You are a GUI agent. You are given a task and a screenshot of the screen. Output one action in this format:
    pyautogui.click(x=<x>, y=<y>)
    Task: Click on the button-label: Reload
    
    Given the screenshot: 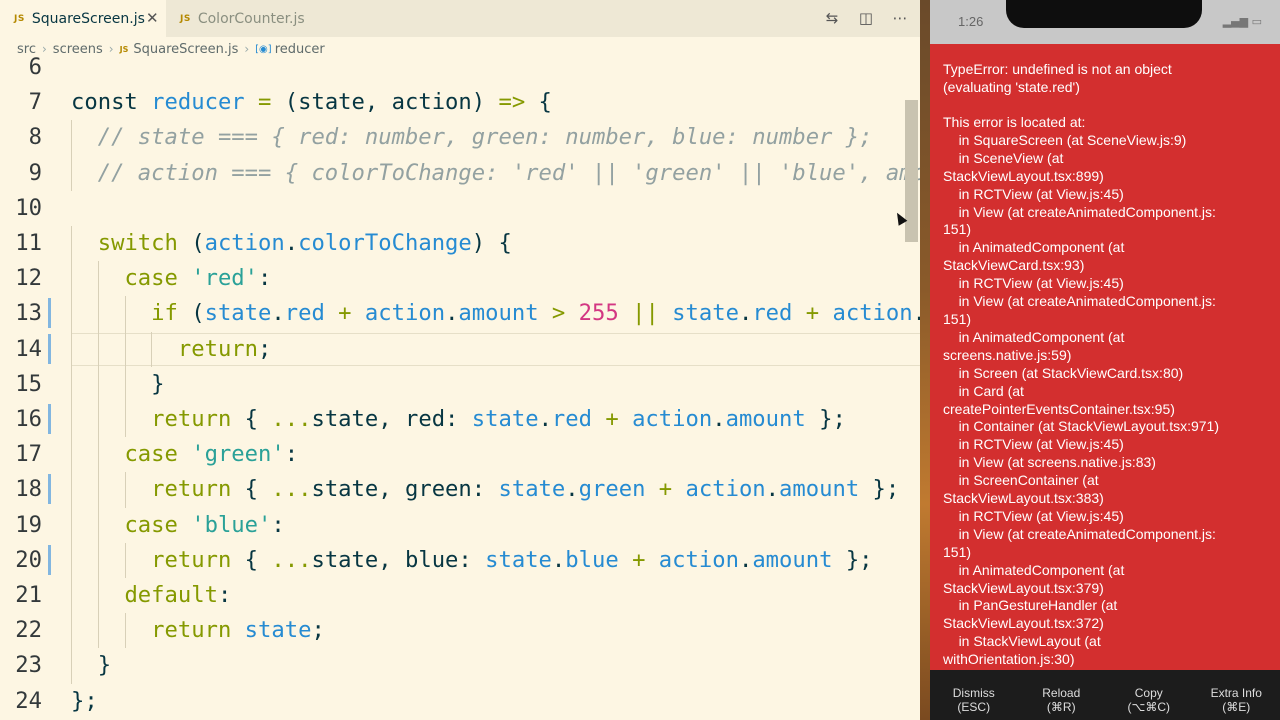 What is the action you would take?
    pyautogui.click(x=1061, y=693)
    